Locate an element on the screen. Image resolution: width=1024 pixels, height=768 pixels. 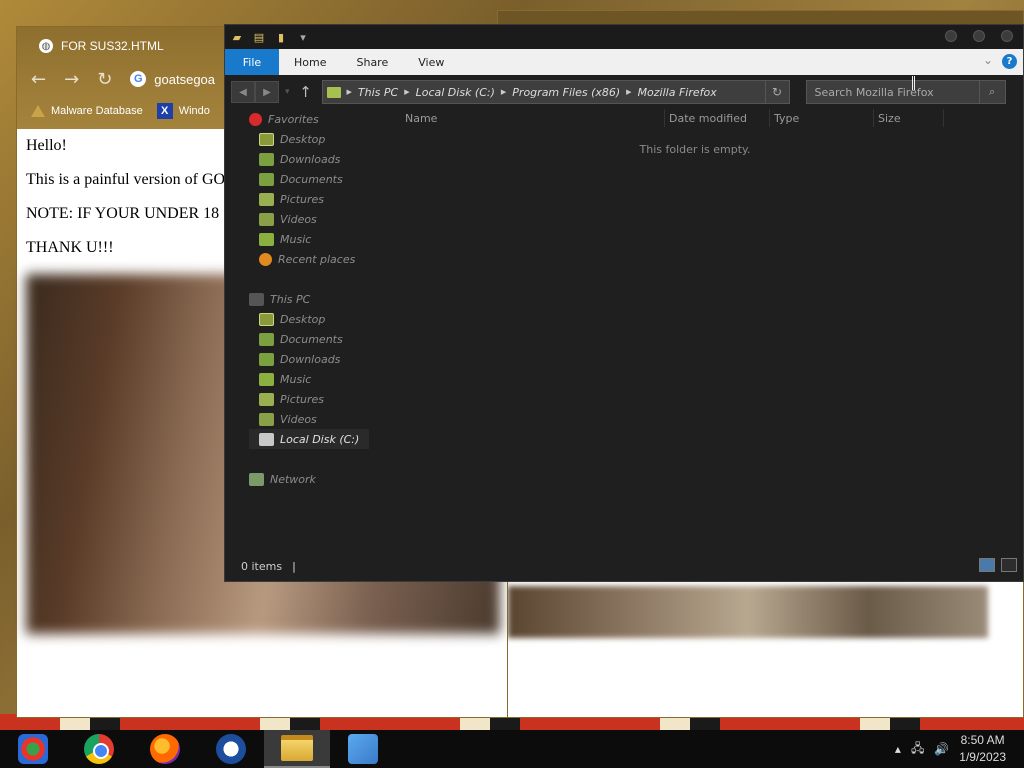
videos-icon is located at coordinates (266, 219).